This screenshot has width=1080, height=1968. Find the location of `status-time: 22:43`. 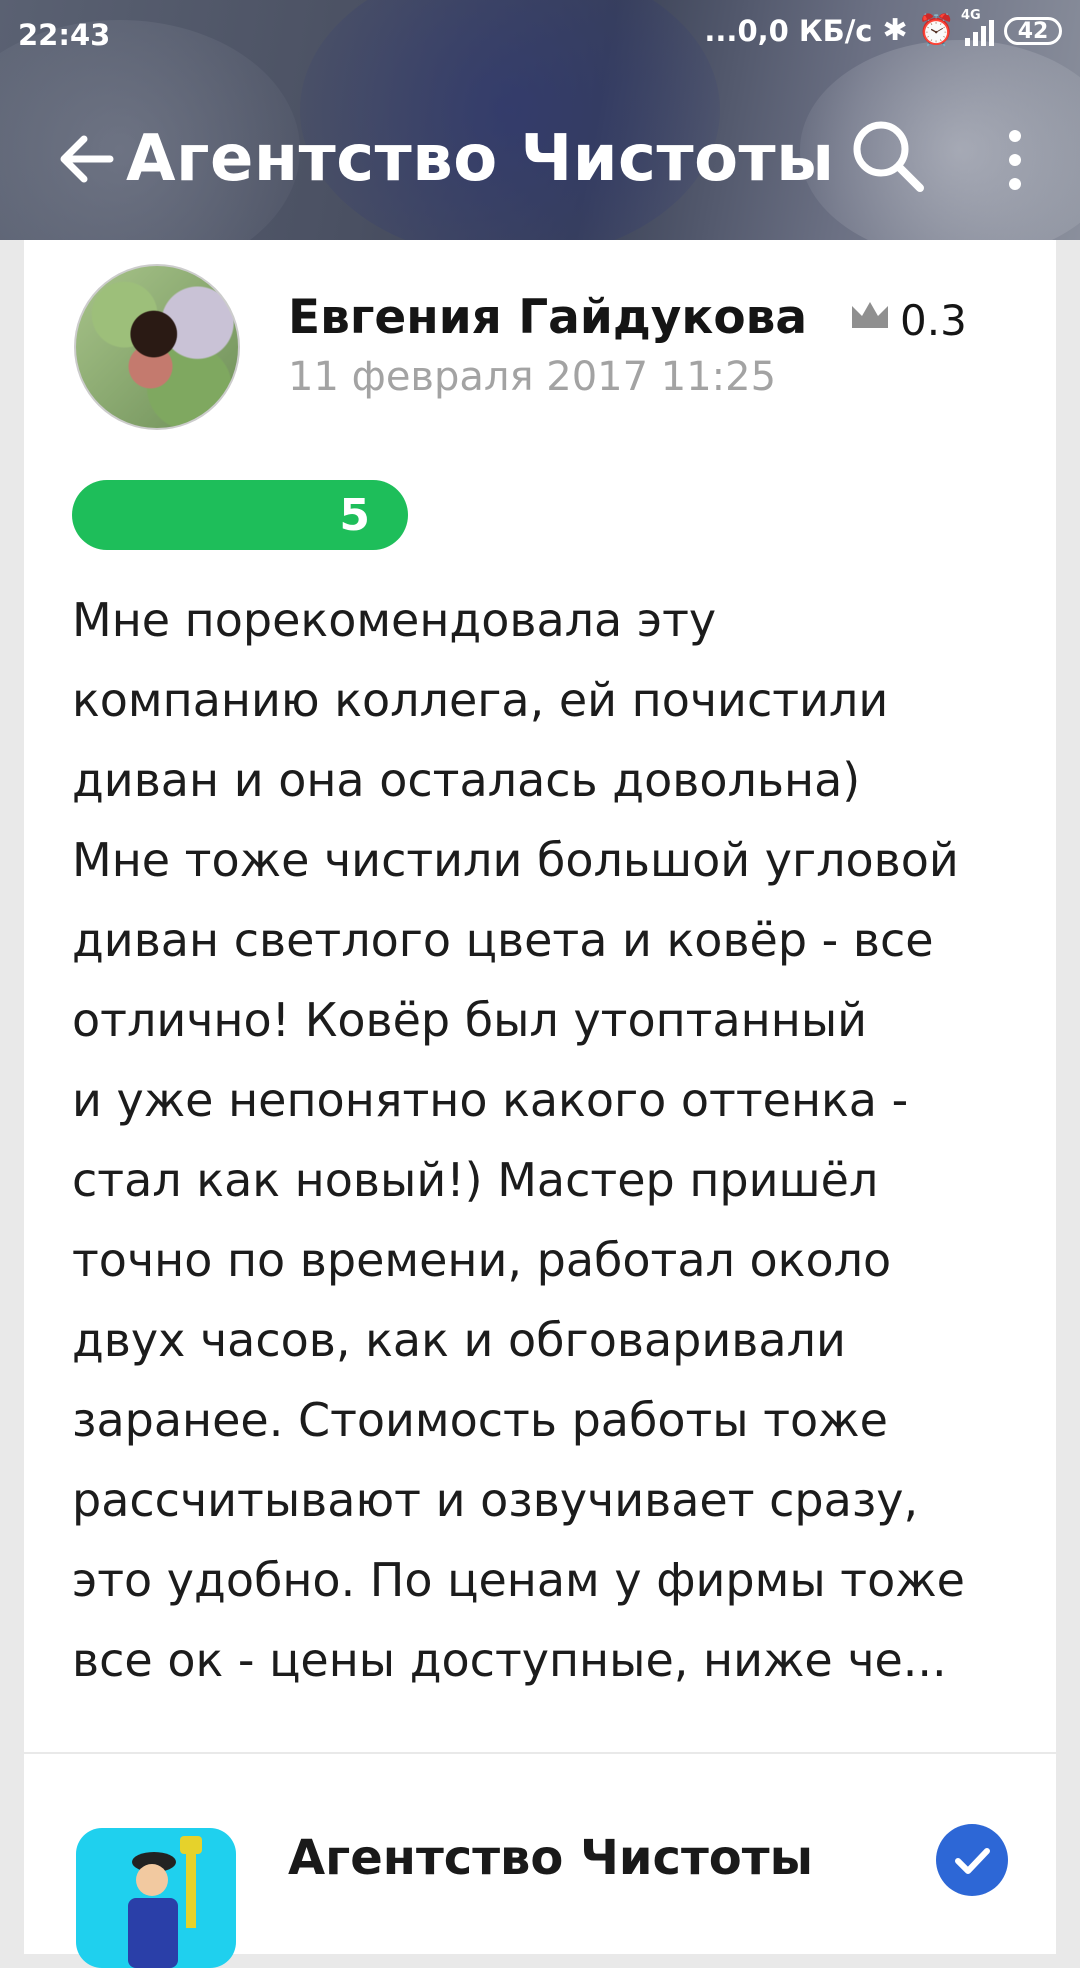

status-time: 22:43 is located at coordinates (64, 35).